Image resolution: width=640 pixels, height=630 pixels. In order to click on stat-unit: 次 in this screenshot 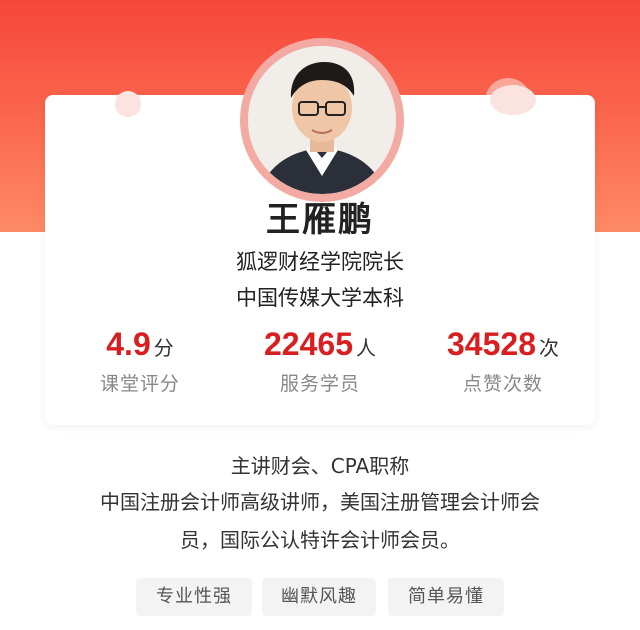, I will do `click(548, 348)`.